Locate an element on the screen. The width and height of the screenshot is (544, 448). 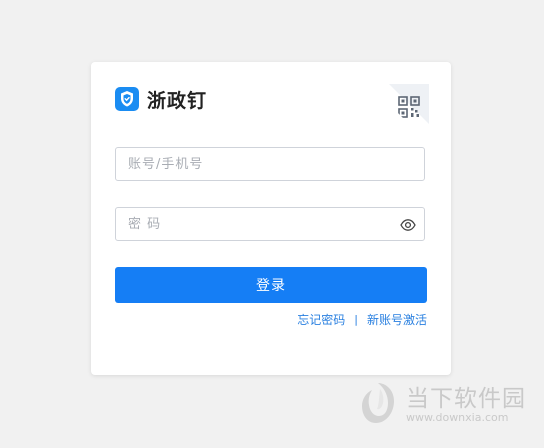
watermark-logo-icon is located at coordinates (378, 403).